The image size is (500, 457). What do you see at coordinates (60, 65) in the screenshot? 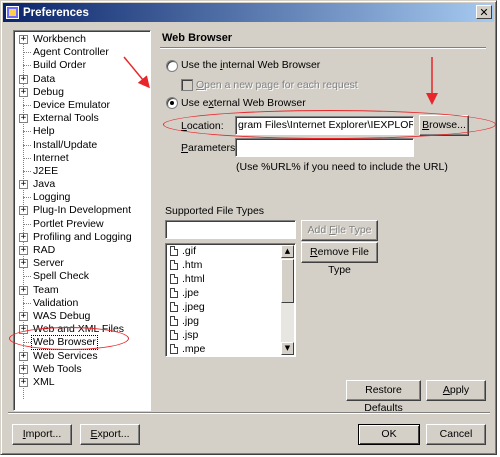
I see `tree-item-label: Build Order` at bounding box center [60, 65].